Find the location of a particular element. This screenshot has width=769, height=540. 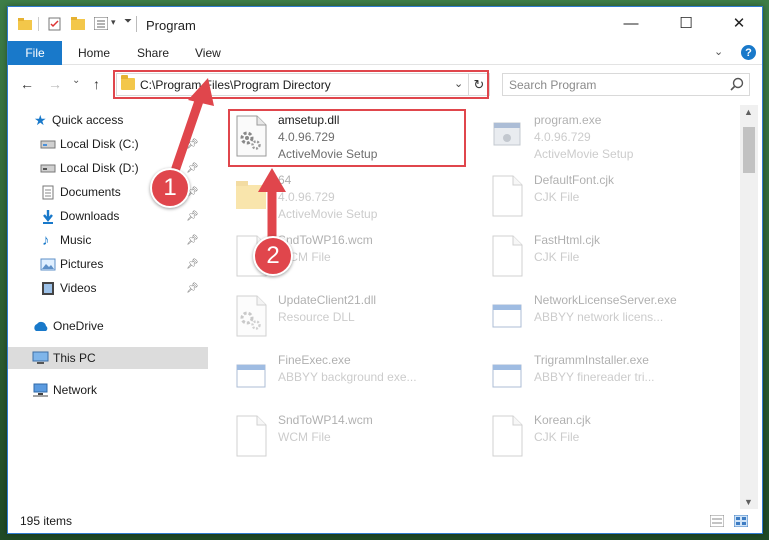

file-type: Resource DLL is located at coordinates (316, 317).